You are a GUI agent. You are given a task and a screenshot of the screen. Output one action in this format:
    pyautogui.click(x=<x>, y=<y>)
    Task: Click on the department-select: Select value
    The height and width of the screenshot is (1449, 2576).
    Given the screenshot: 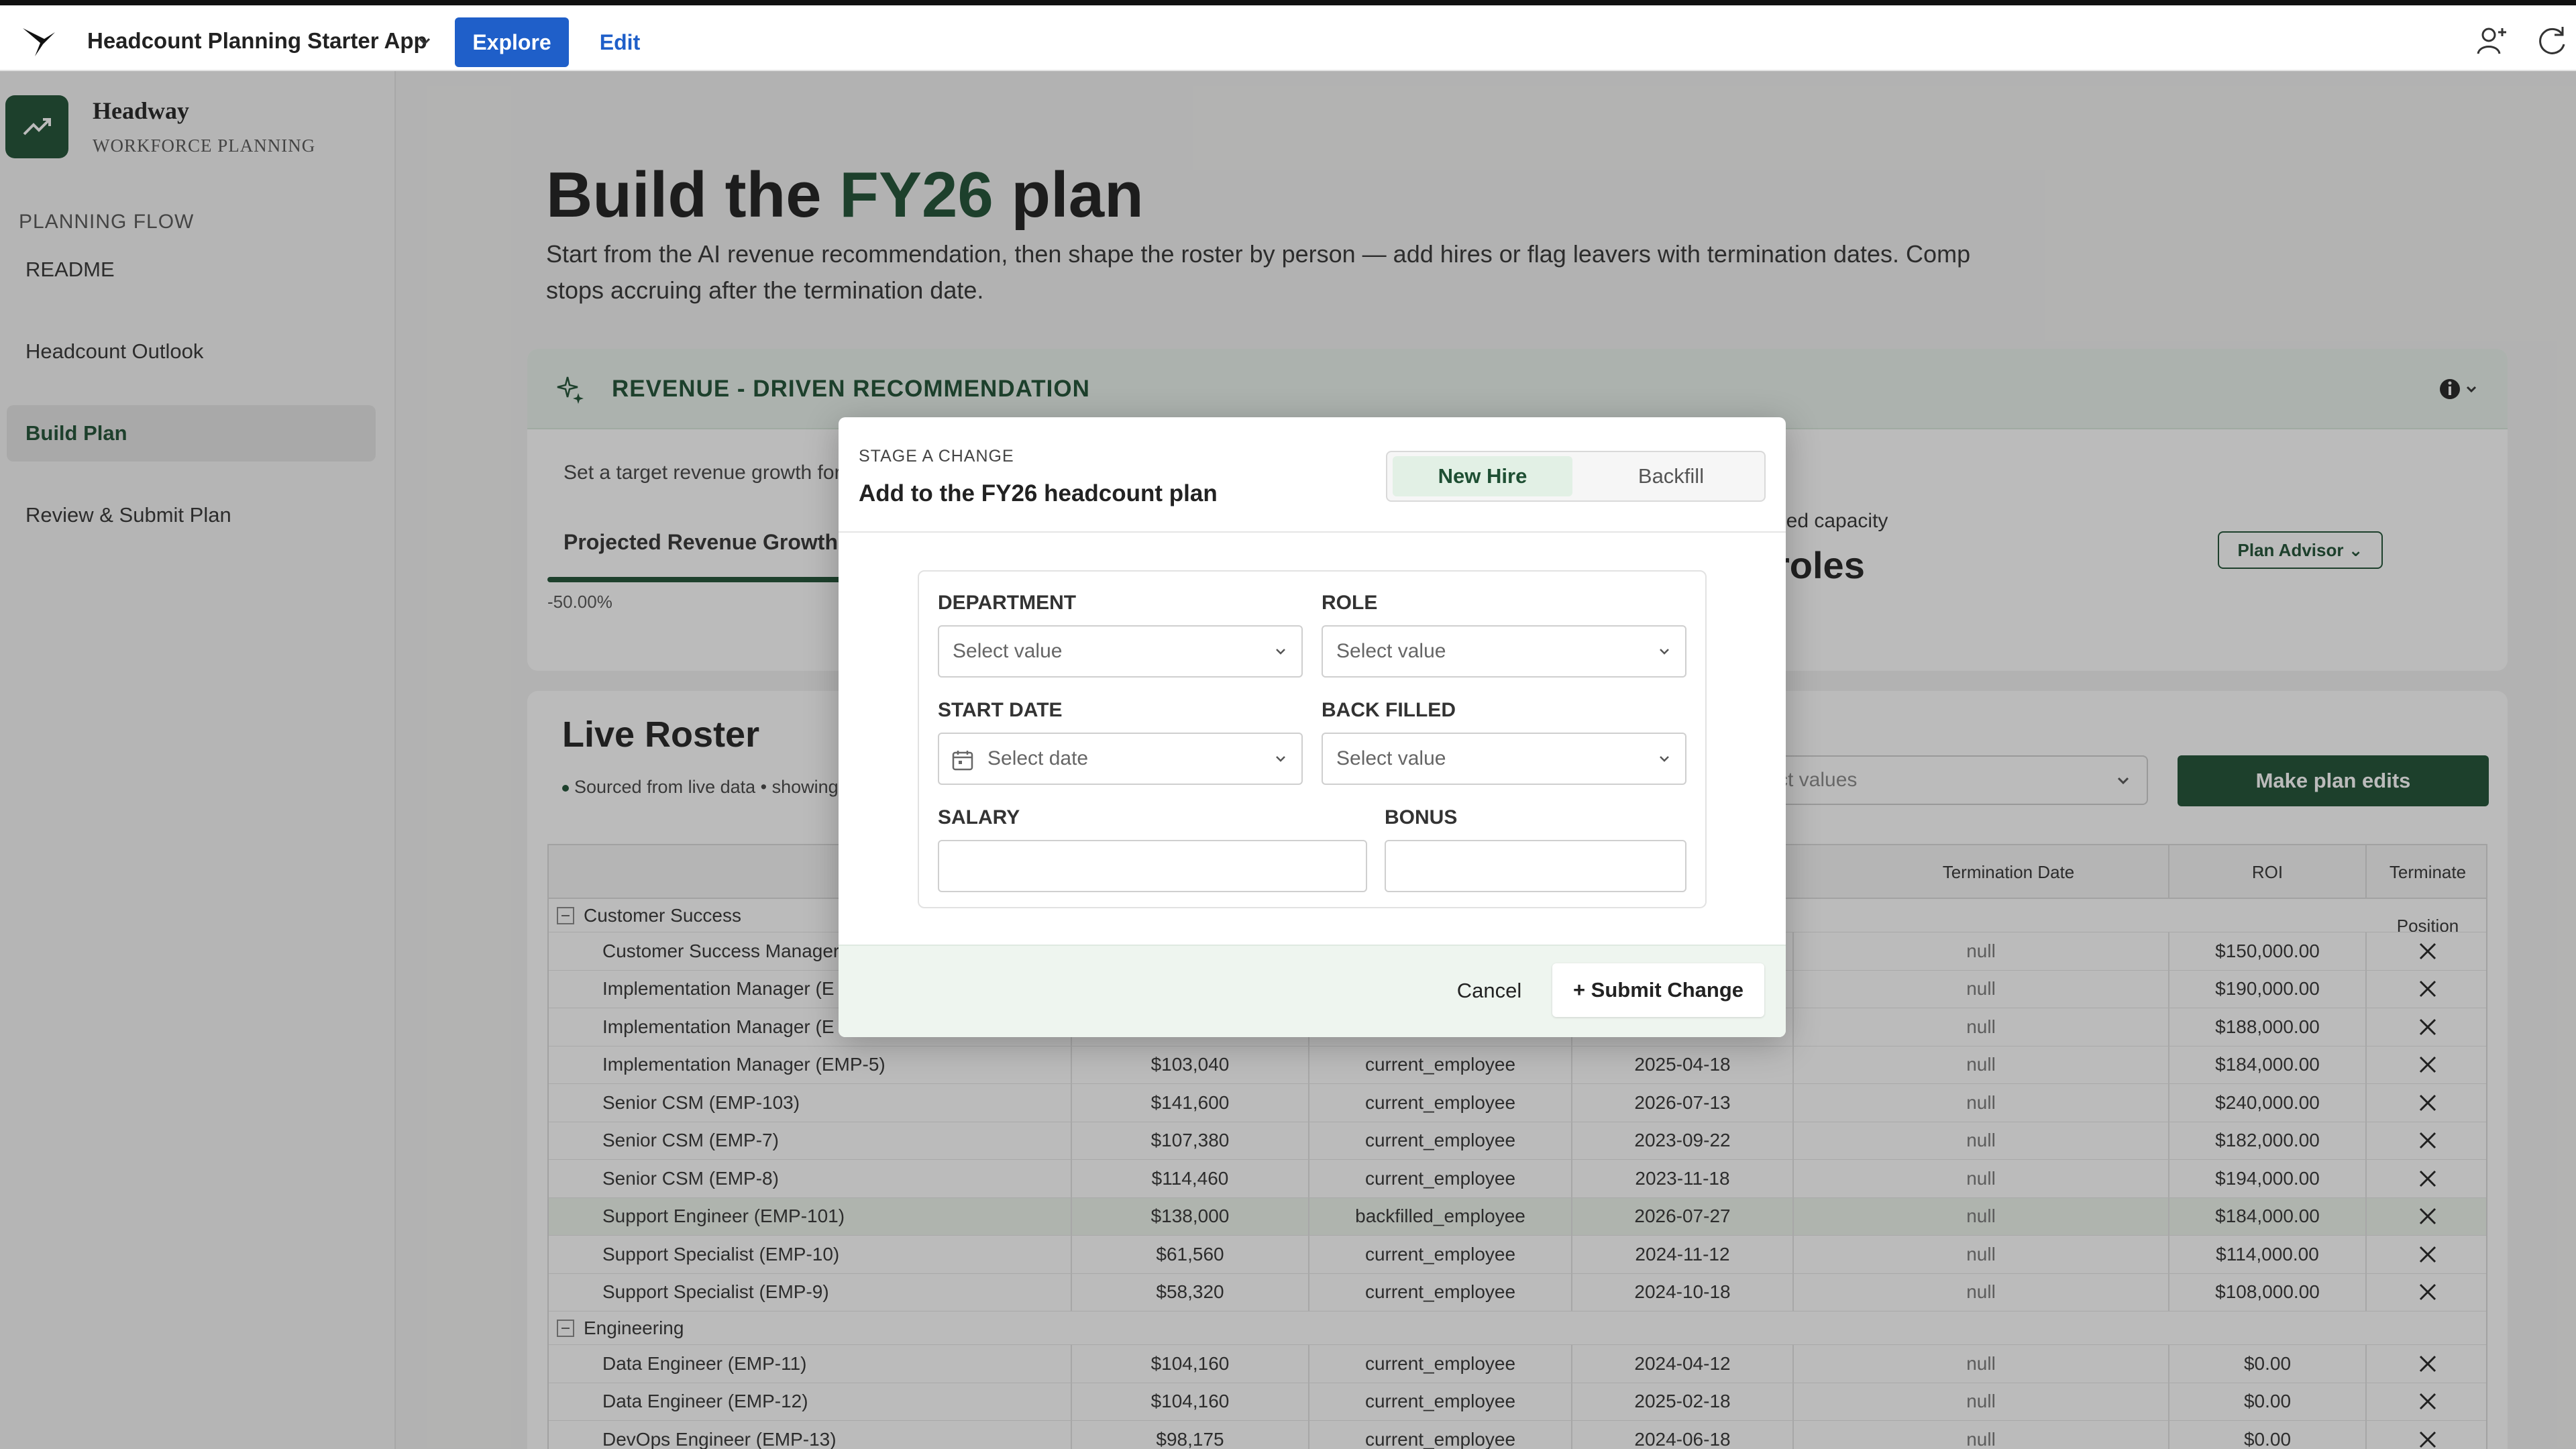 What is the action you would take?
    pyautogui.click(x=1120, y=651)
    